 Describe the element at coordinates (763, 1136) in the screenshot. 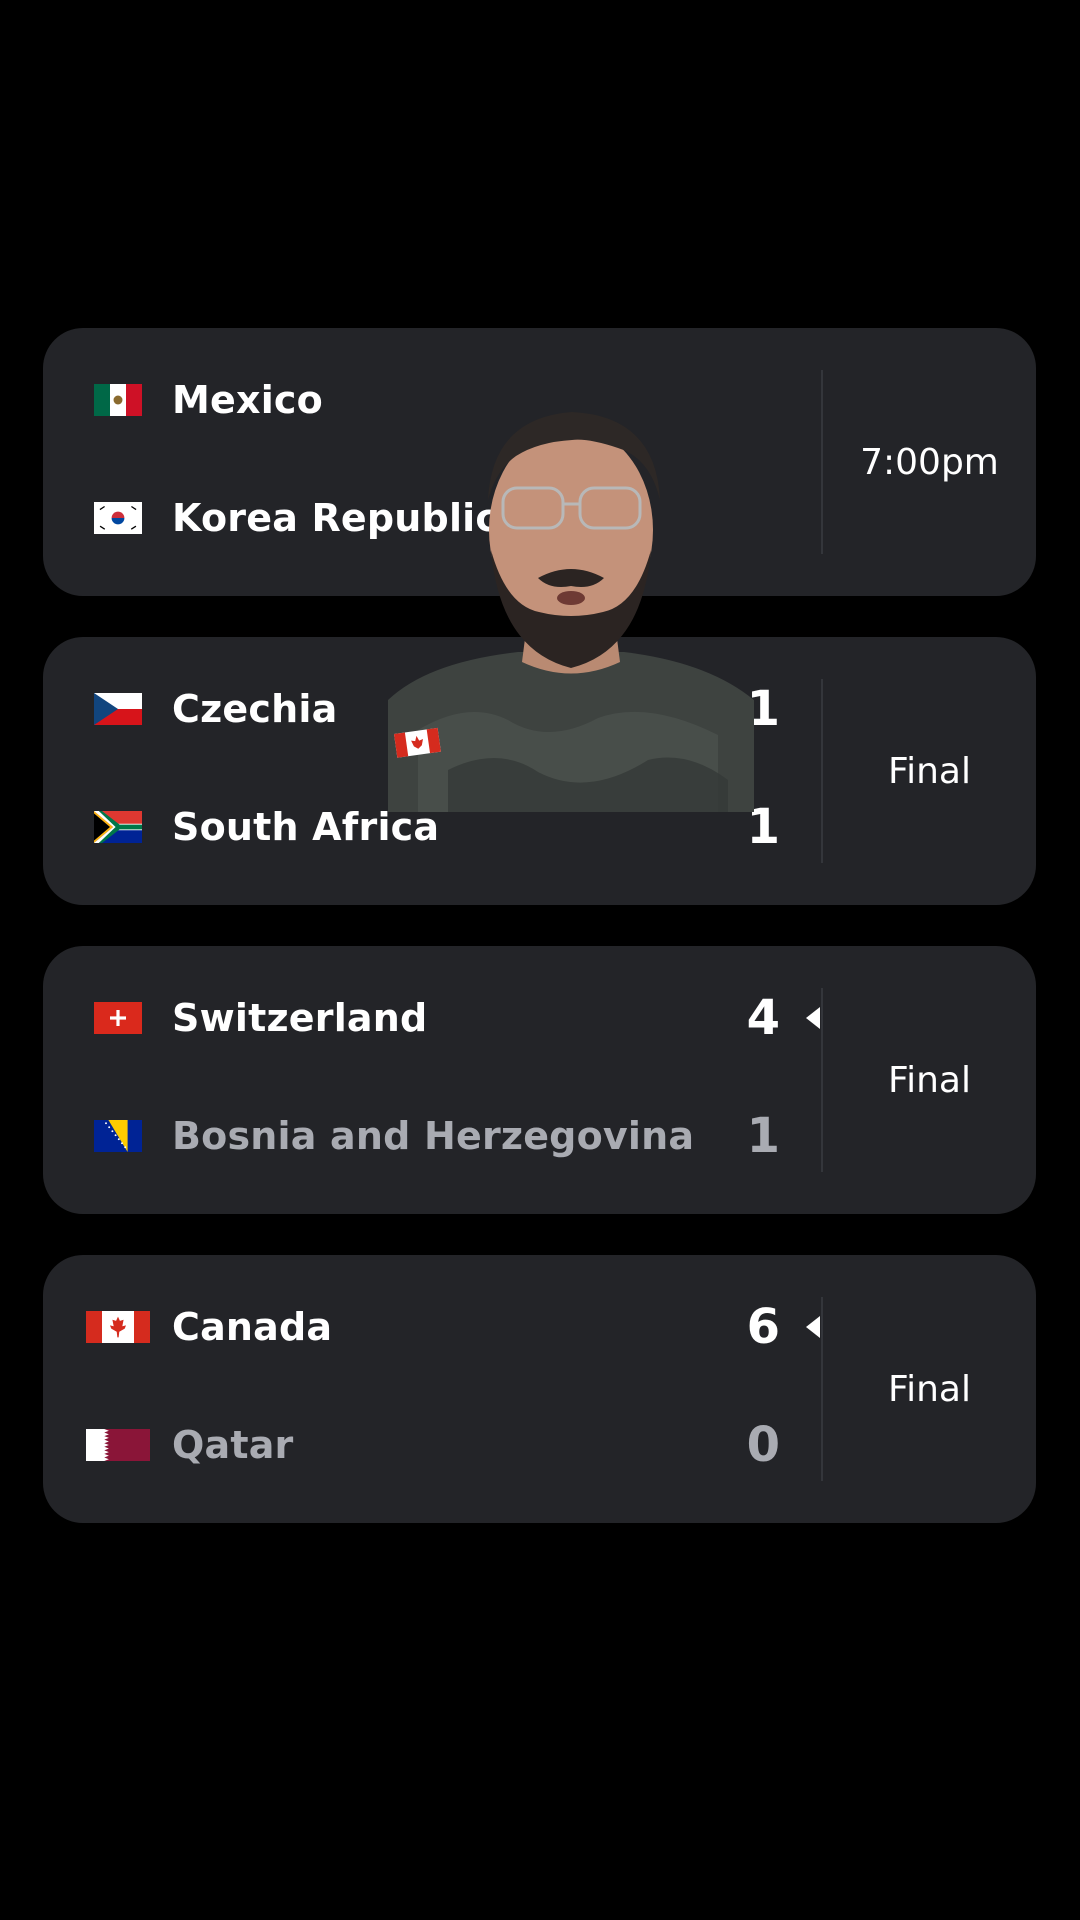

I see `team-score: 1` at that location.